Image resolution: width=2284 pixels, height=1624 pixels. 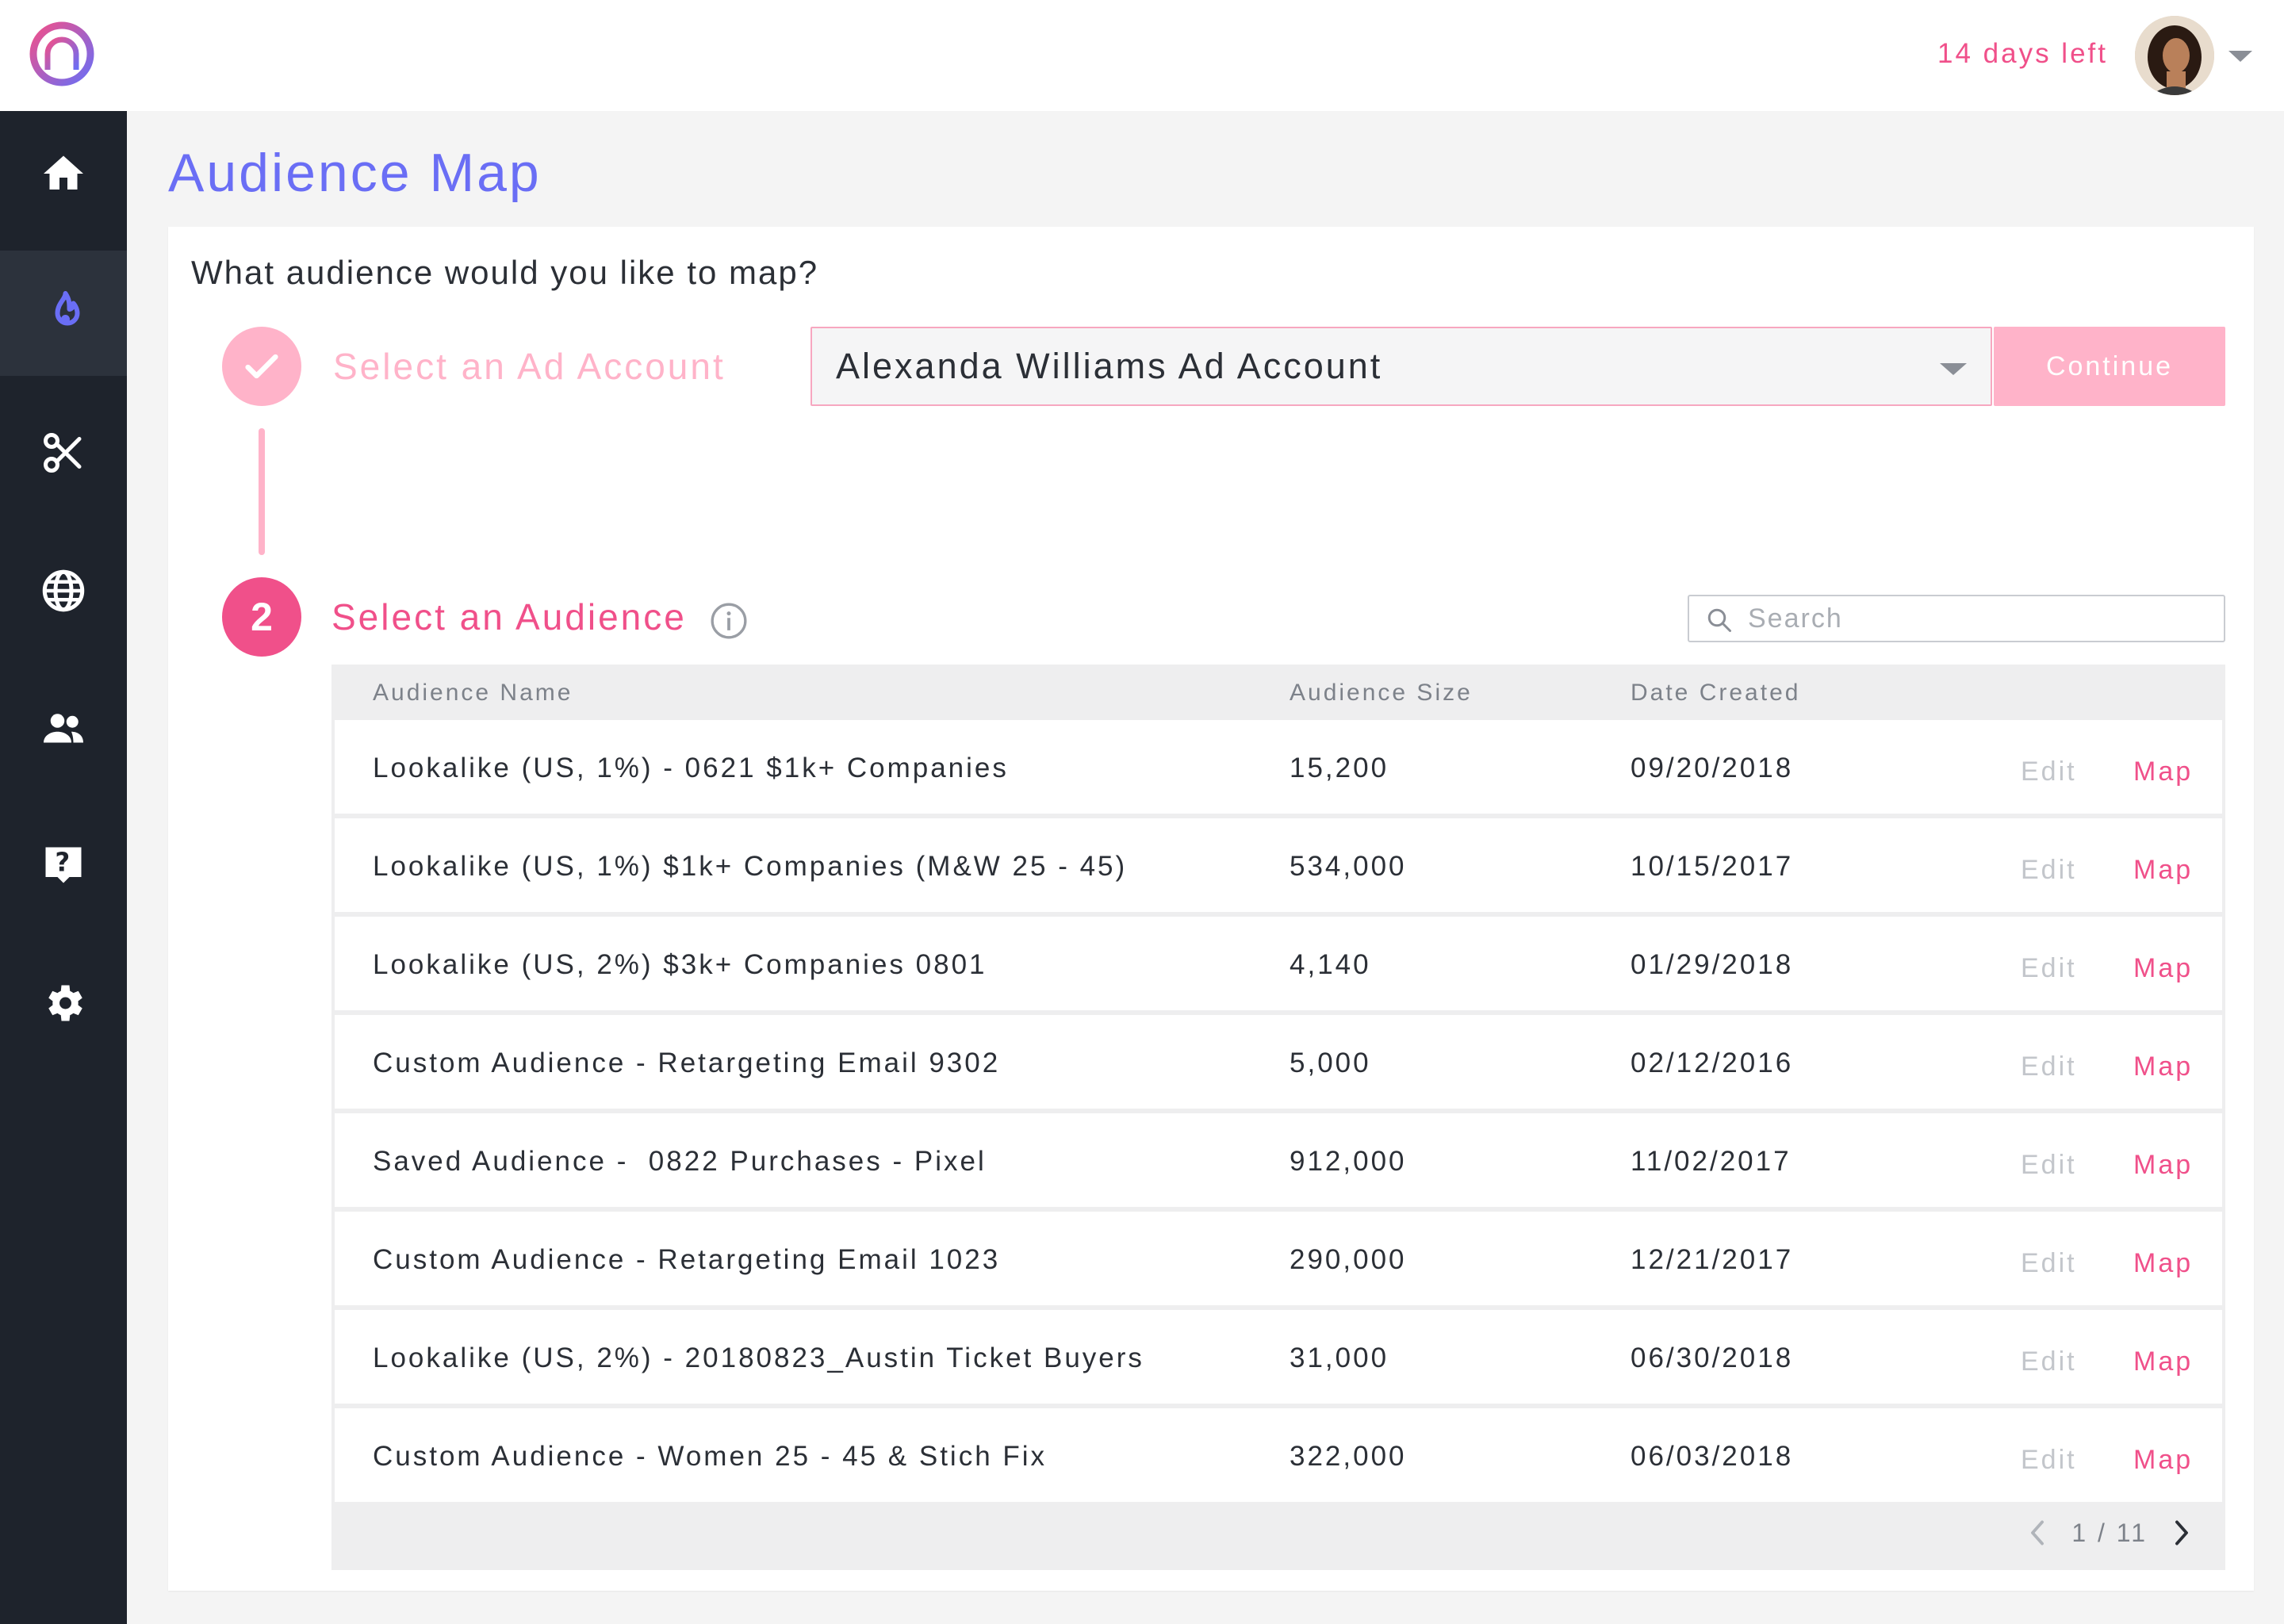 What do you see at coordinates (1719, 620) in the screenshot?
I see `search-icon` at bounding box center [1719, 620].